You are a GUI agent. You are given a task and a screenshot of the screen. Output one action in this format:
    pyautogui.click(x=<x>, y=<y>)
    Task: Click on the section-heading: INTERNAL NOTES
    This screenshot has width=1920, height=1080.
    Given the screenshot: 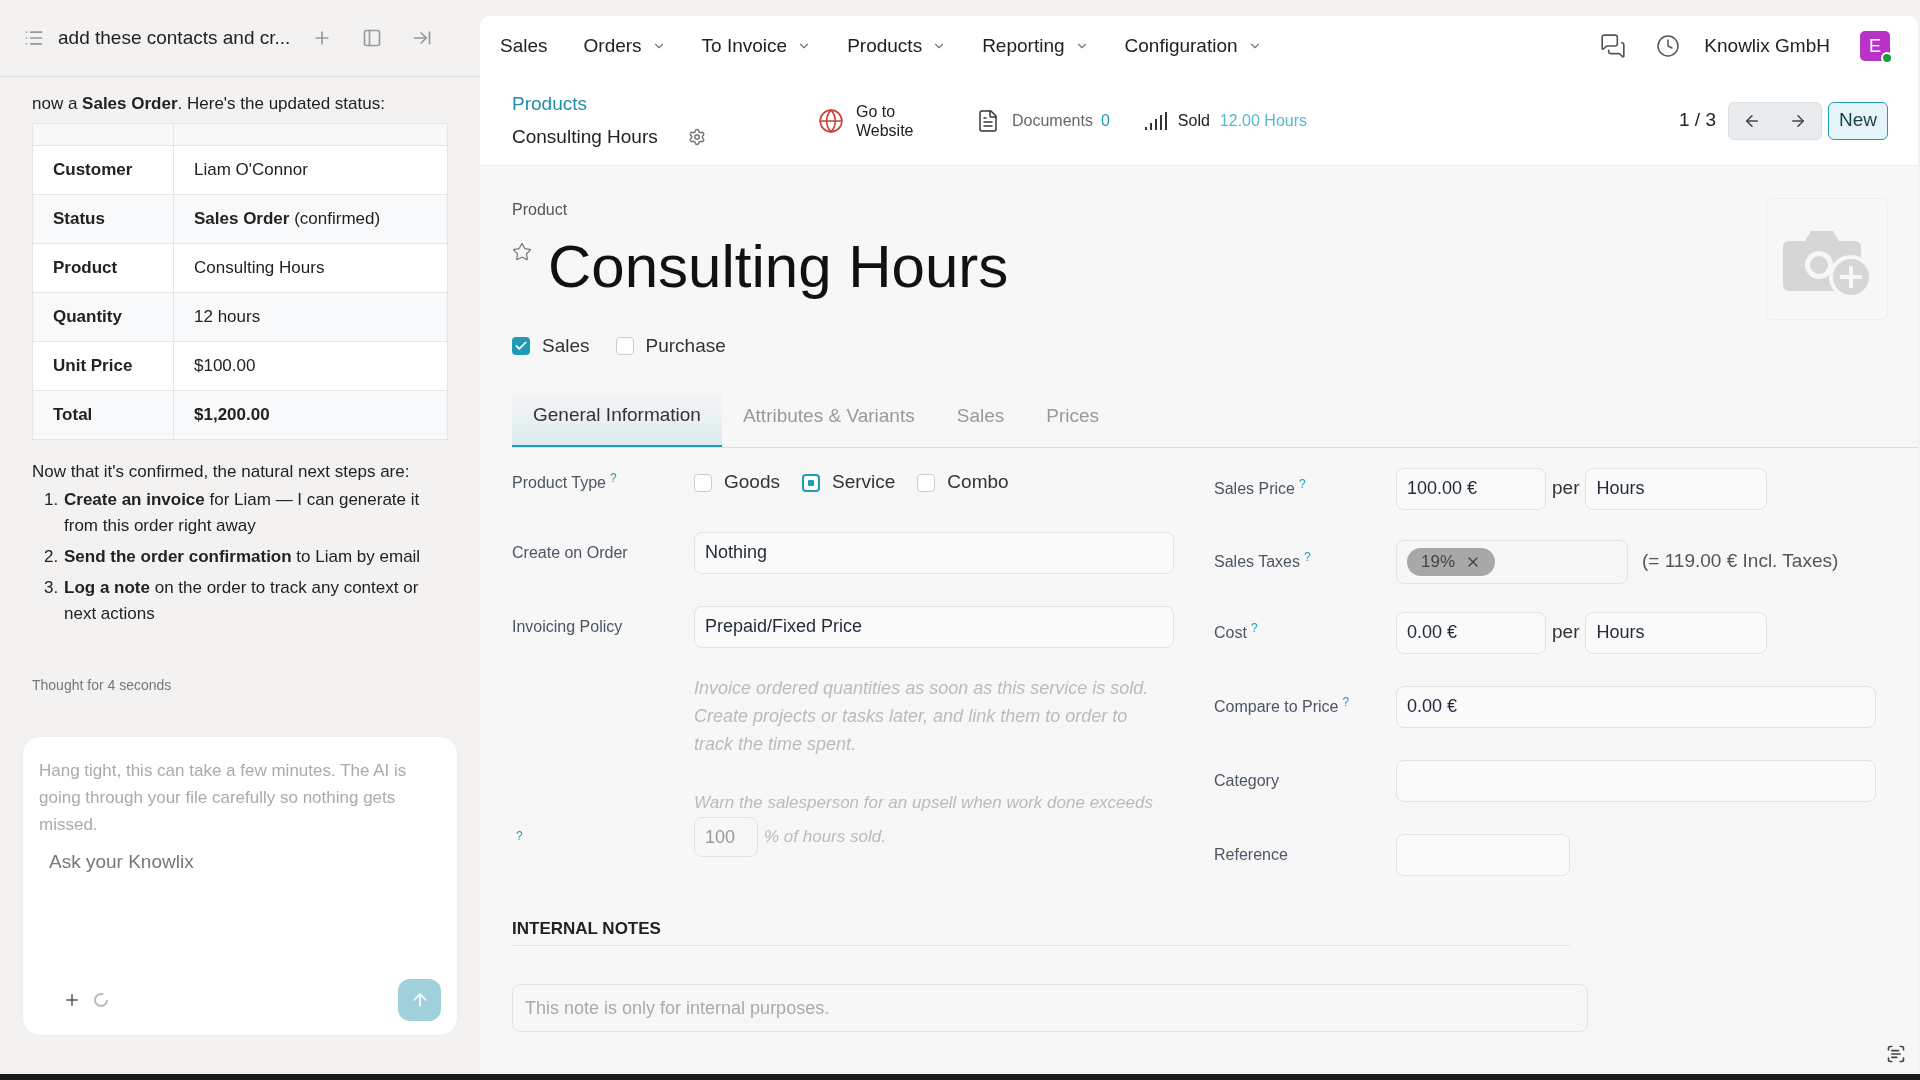 What is the action you would take?
    pyautogui.click(x=586, y=928)
    